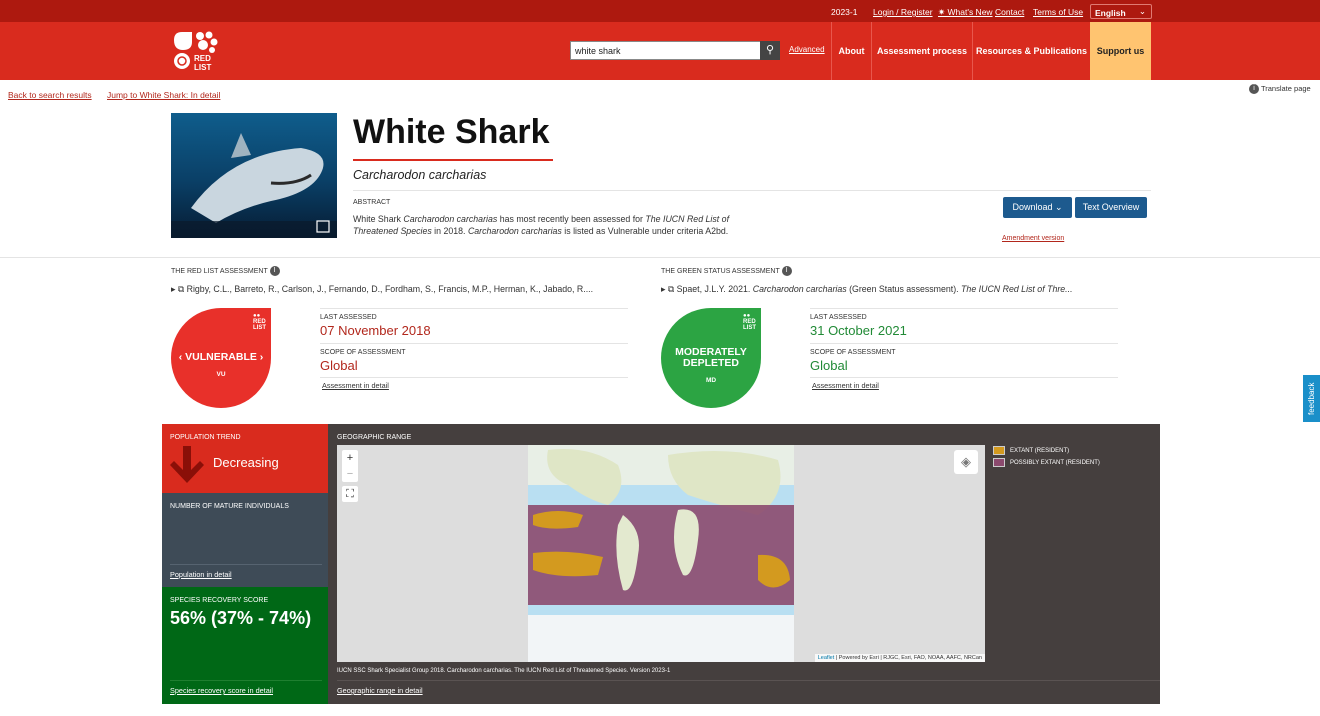  Describe the element at coordinates (380, 690) in the screenshot. I see `geographic-range-detail-link: Geographic range in detail` at that location.